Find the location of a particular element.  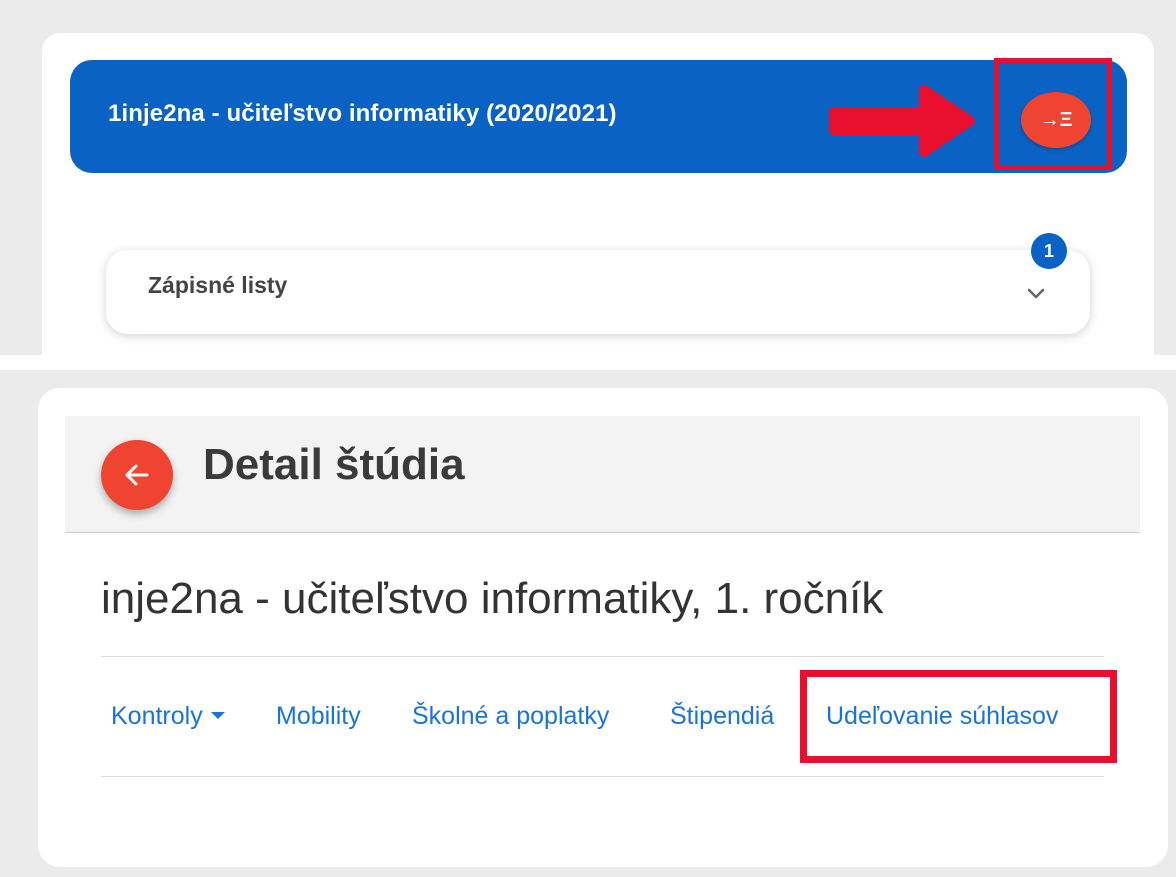

highlight-box-enter is located at coordinates (1053, 114).